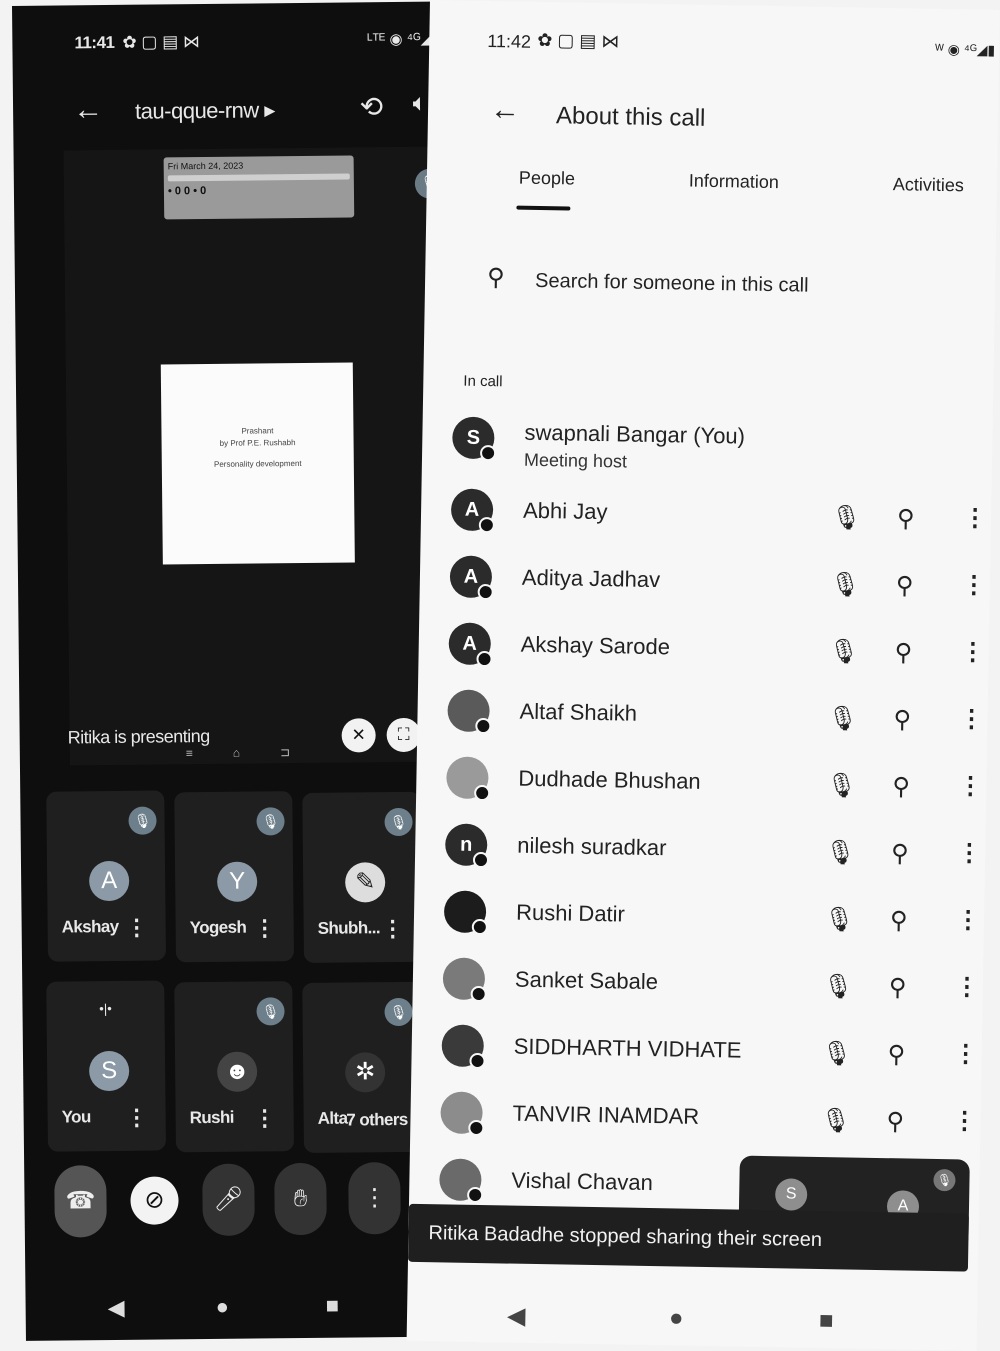 The width and height of the screenshot is (1000, 1351). I want to click on doc-line: Prashant, so click(257, 431).